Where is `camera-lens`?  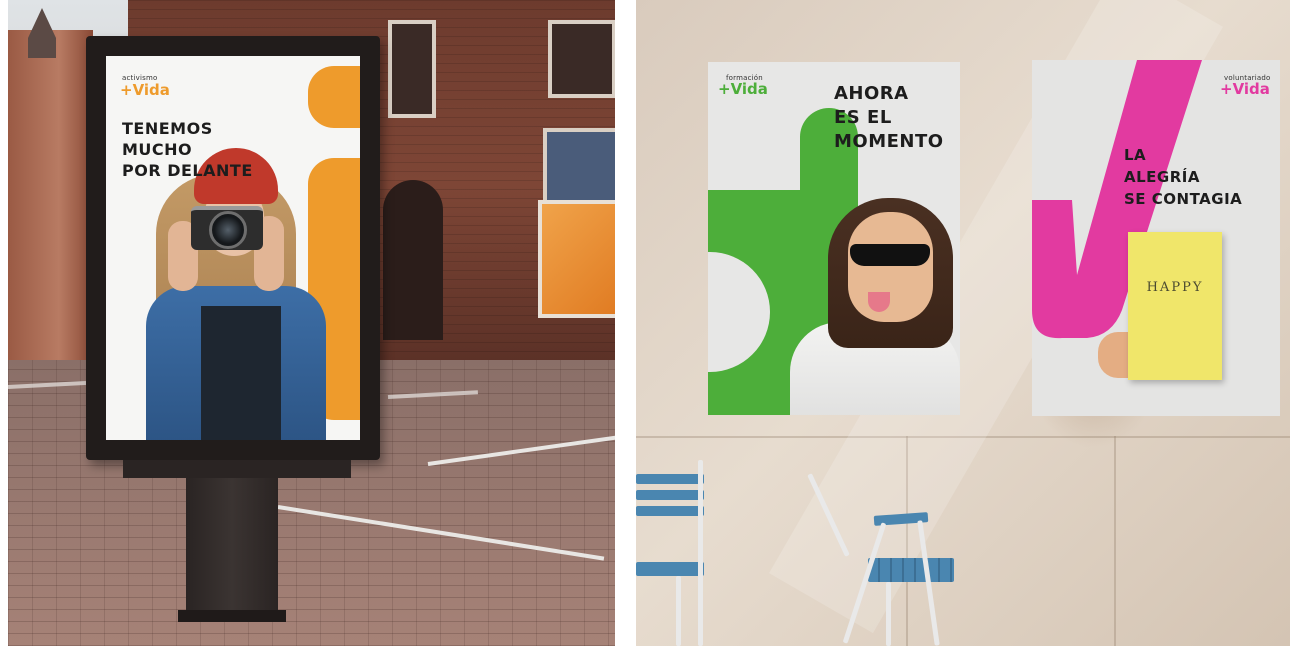 camera-lens is located at coordinates (228, 230).